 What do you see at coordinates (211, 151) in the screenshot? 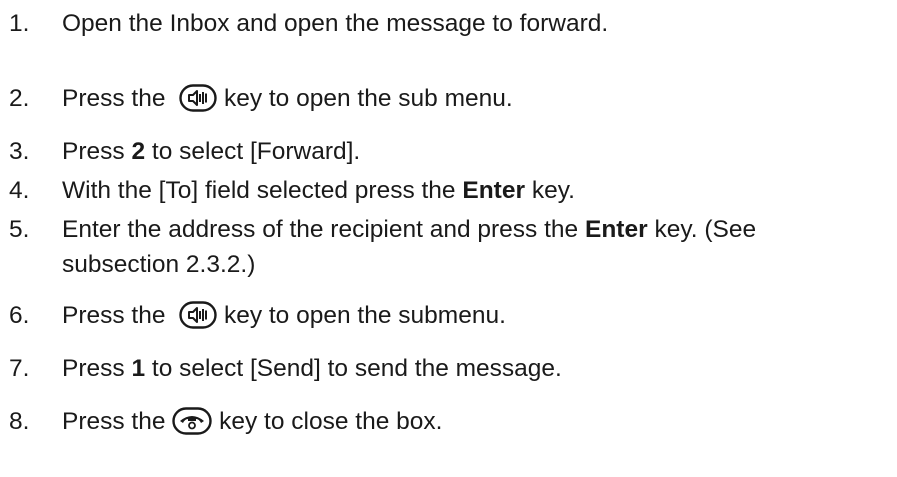
I see `step-text: Press 2 to select [Forward].` at bounding box center [211, 151].